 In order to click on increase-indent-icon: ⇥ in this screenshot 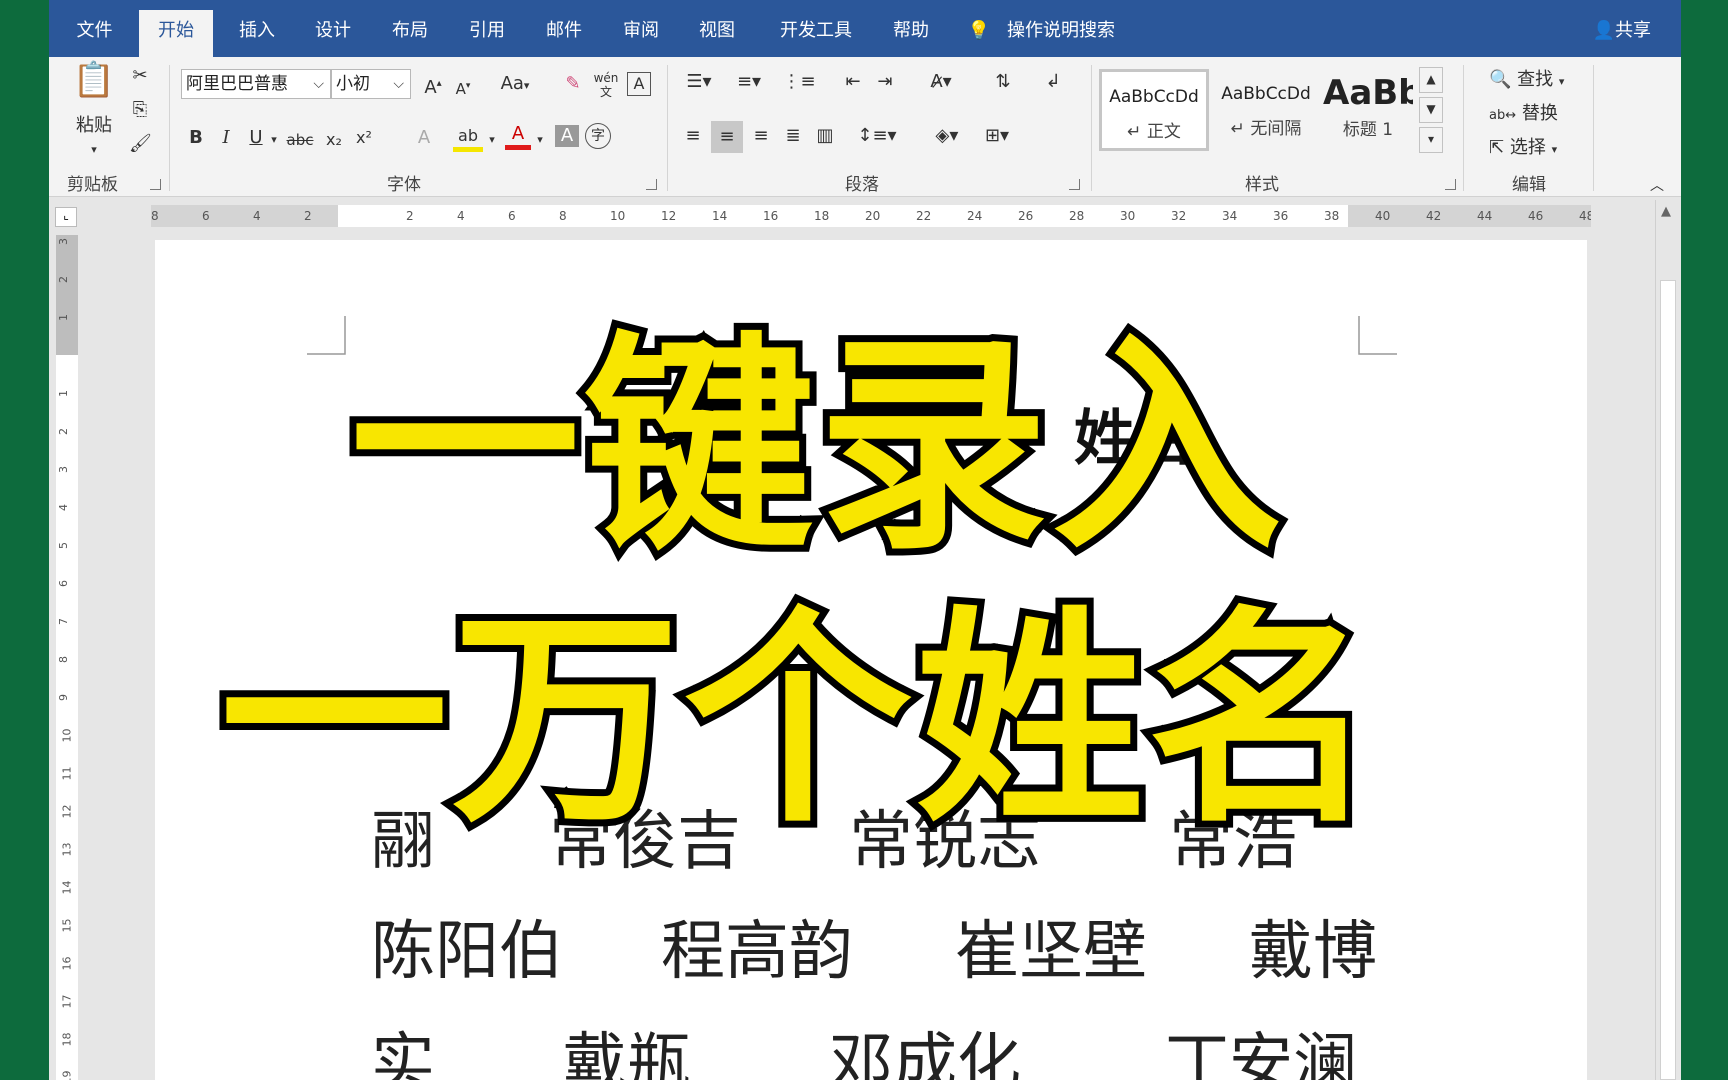, I will do `click(885, 82)`.